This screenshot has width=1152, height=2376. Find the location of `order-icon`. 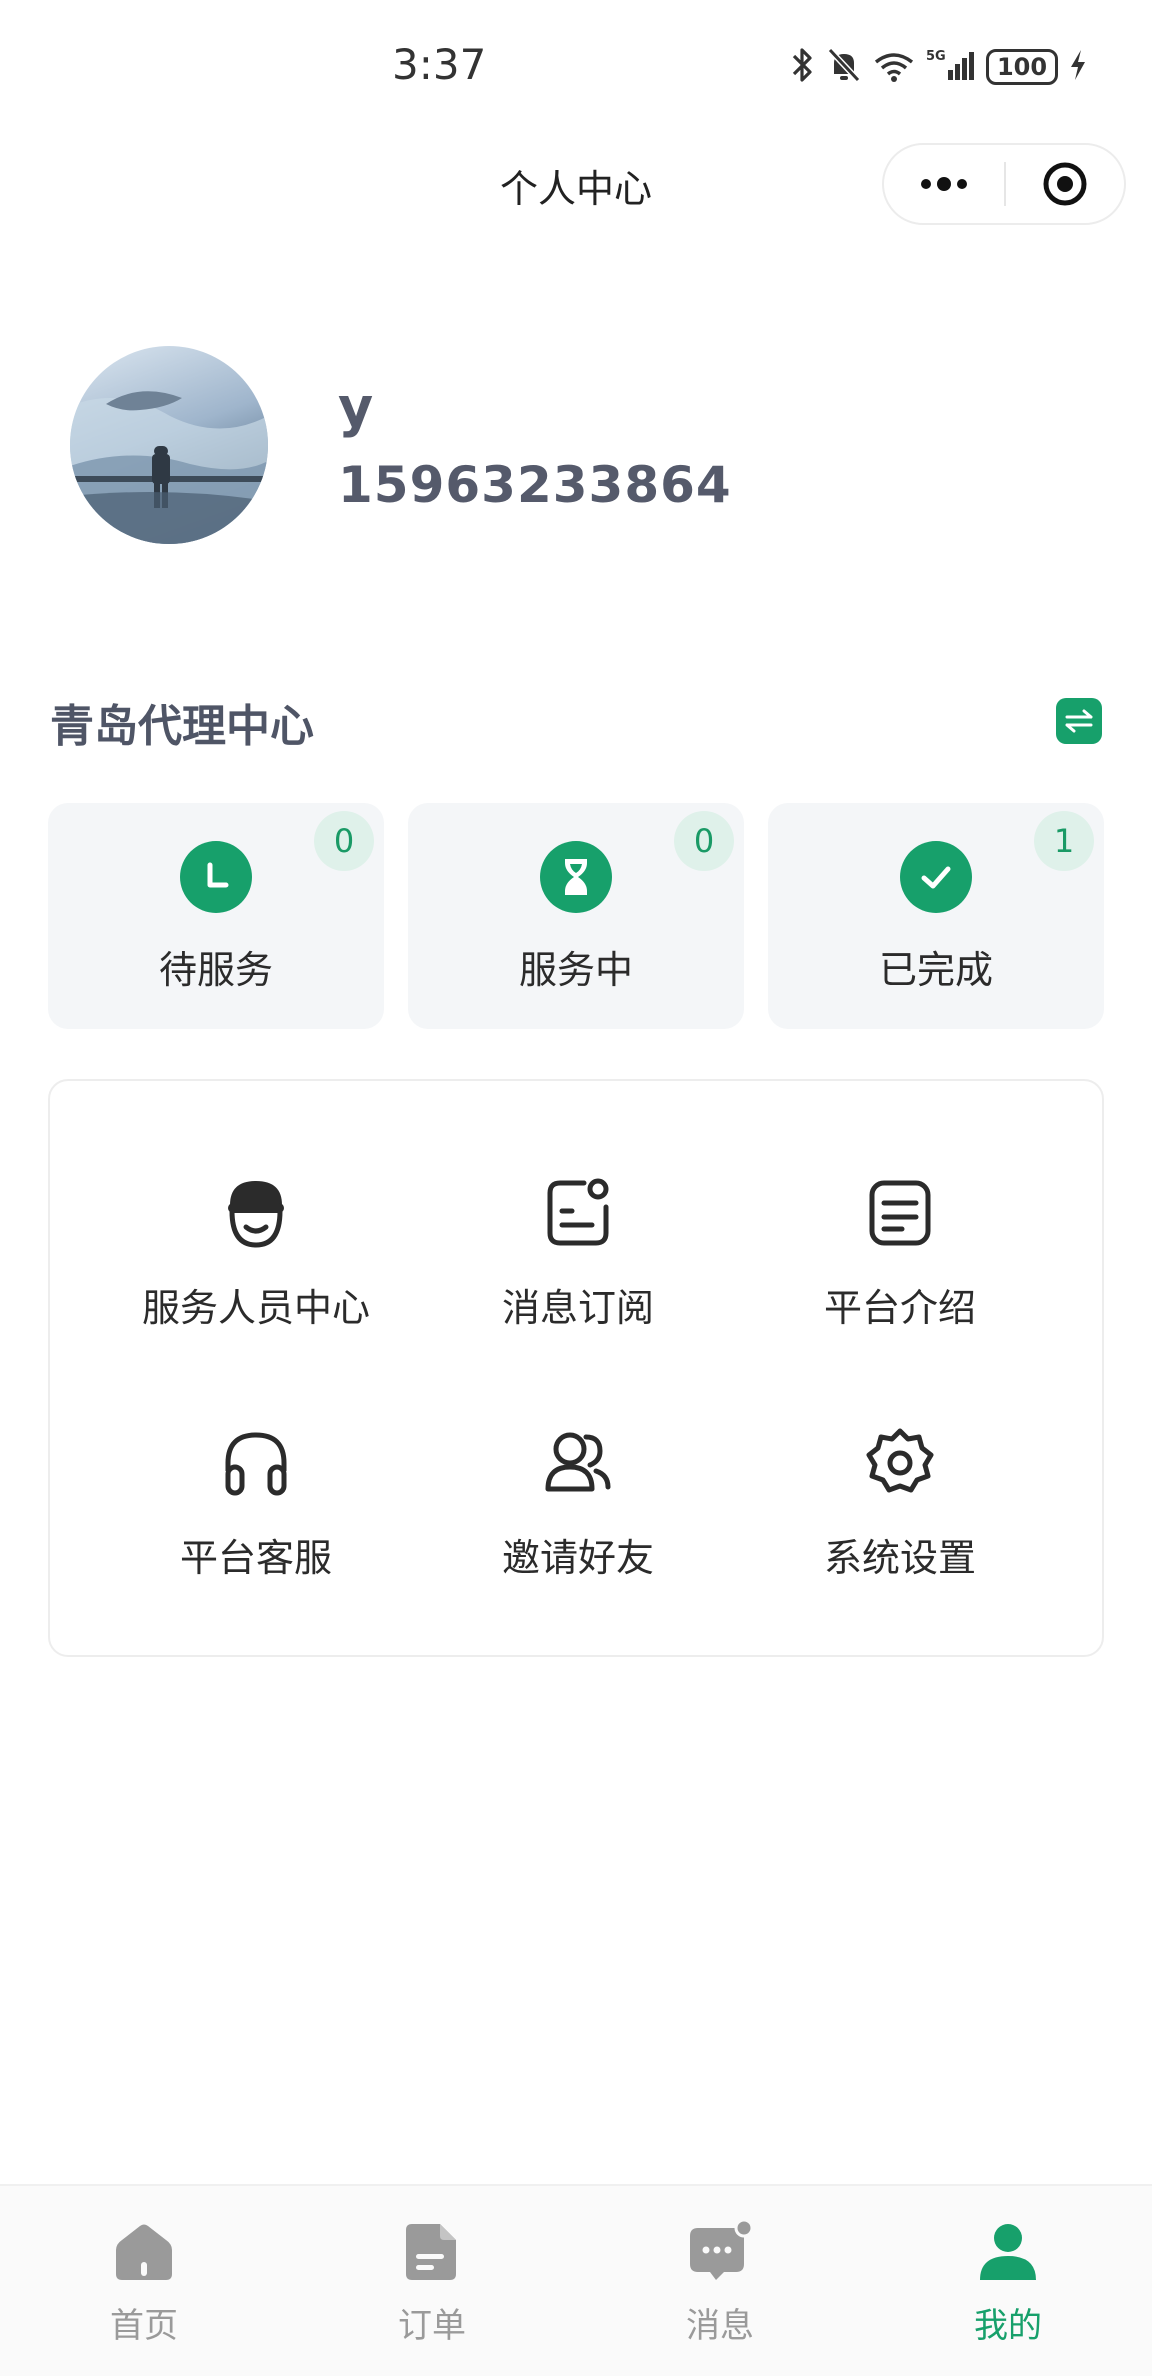

order-icon is located at coordinates (432, 2252).